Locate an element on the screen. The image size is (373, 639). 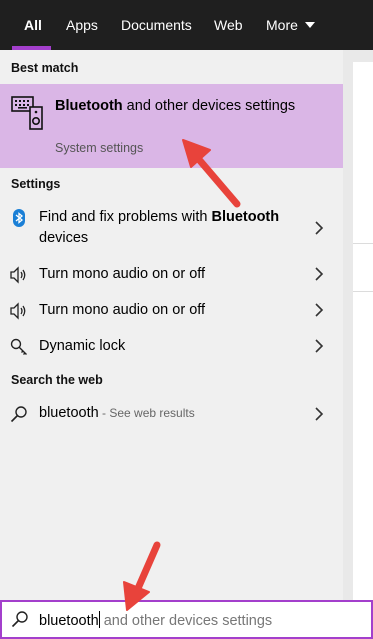
key-icon is located at coordinates (18, 346).